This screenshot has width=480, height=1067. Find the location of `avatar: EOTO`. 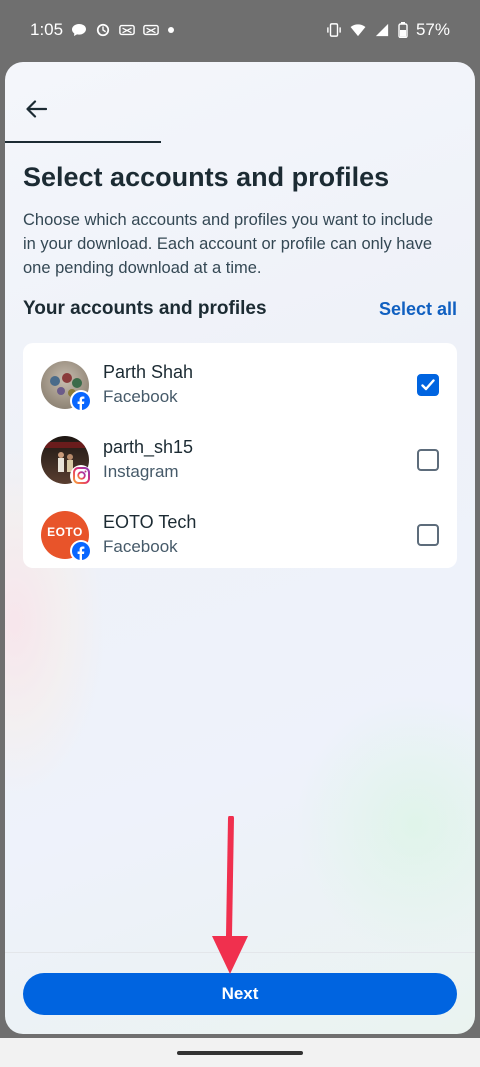

avatar: EOTO is located at coordinates (66, 536).